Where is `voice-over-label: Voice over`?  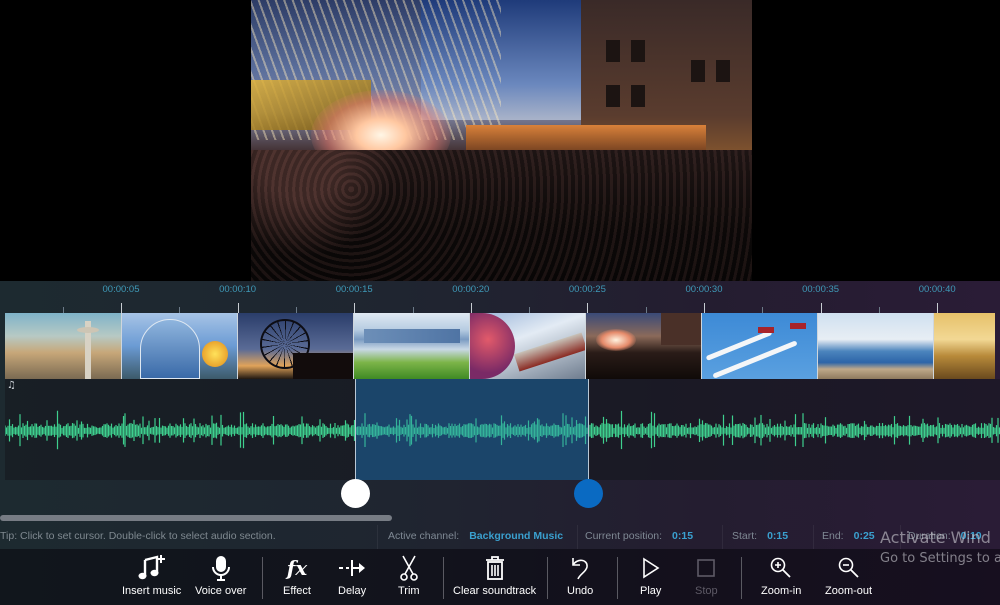
voice-over-label: Voice over is located at coordinates (221, 591).